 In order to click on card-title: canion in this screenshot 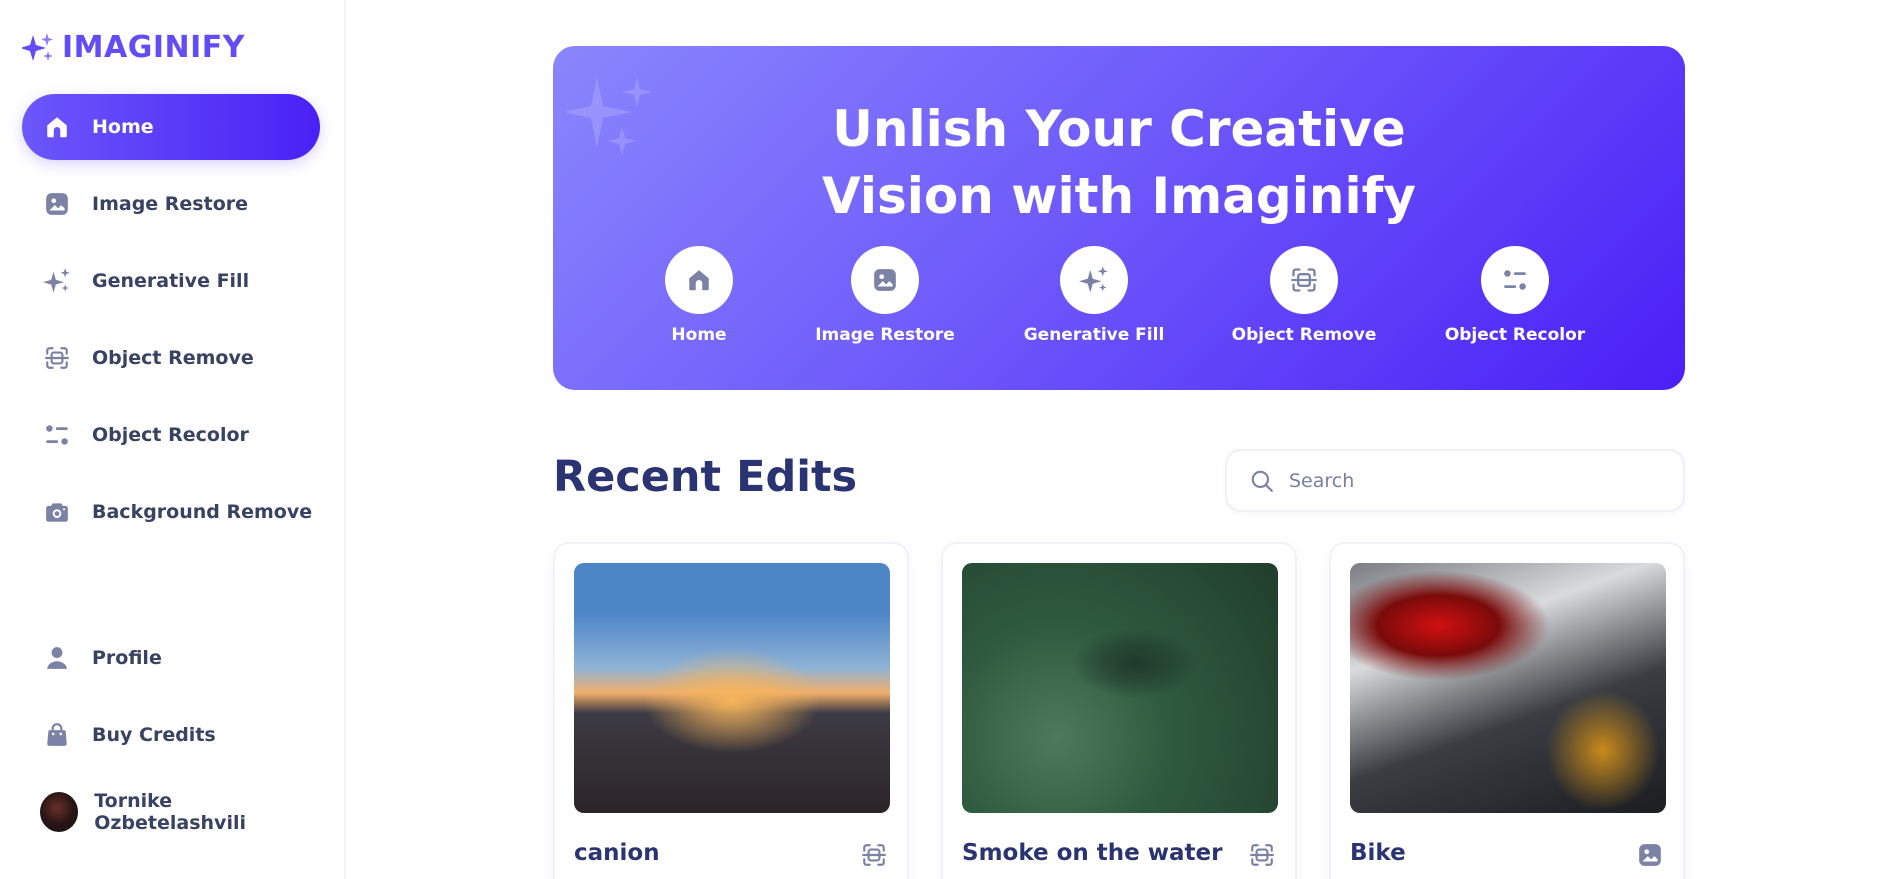, I will do `click(617, 853)`.